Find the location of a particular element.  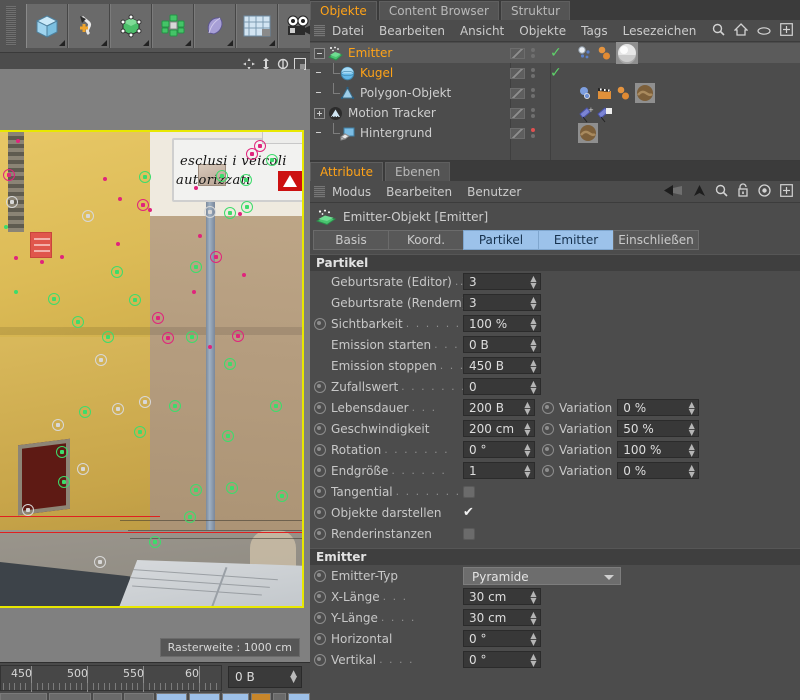

nurbs-tool-icon is located at coordinates (131, 26).